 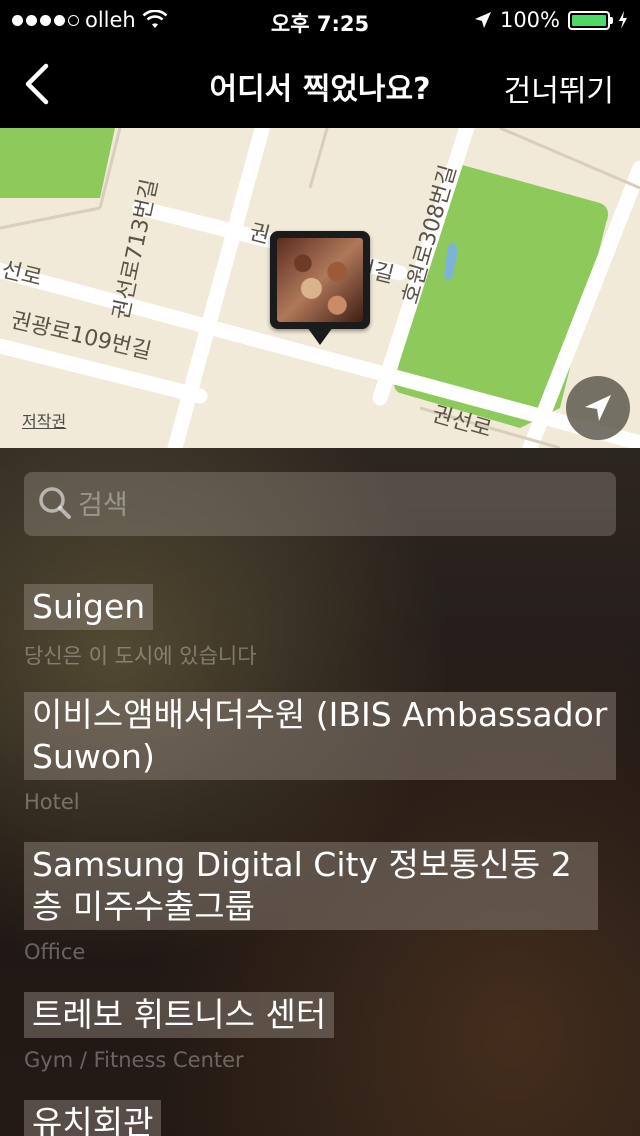 What do you see at coordinates (55, 503) in the screenshot?
I see `search-icon` at bounding box center [55, 503].